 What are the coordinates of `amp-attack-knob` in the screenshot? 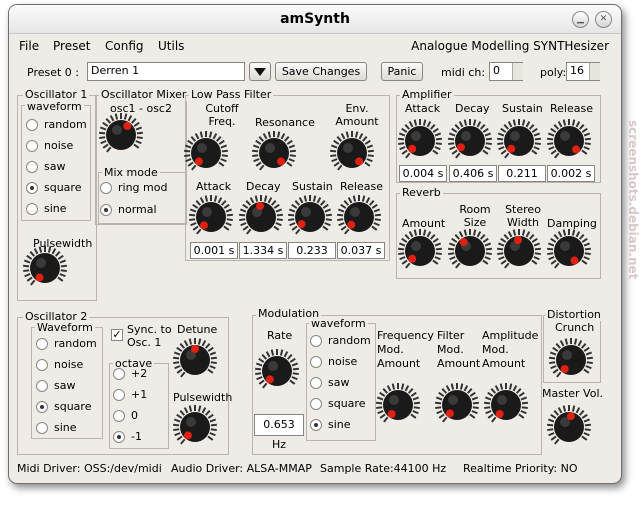 It's located at (420, 139).